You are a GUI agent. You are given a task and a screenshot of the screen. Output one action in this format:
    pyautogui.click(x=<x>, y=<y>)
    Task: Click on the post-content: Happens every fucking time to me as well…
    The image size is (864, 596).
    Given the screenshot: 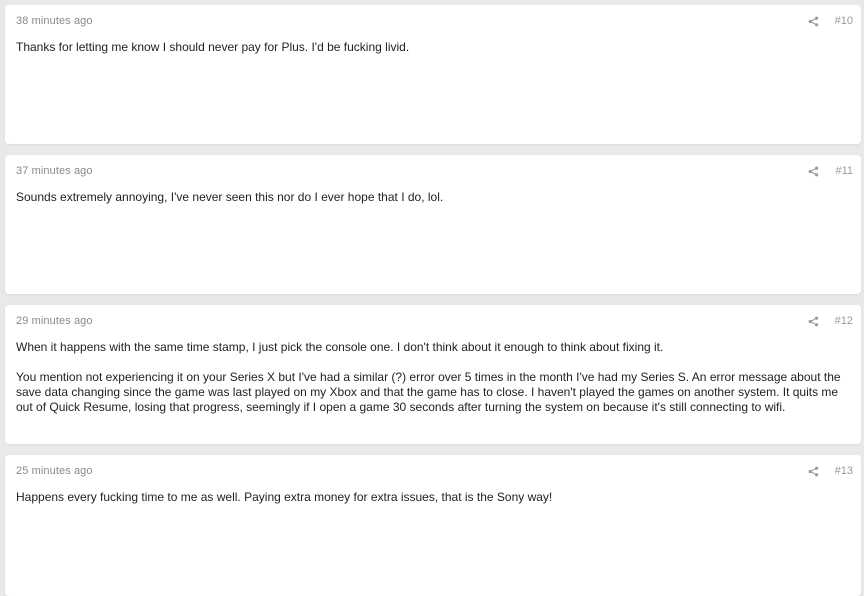 What is the action you would take?
    pyautogui.click(x=432, y=505)
    